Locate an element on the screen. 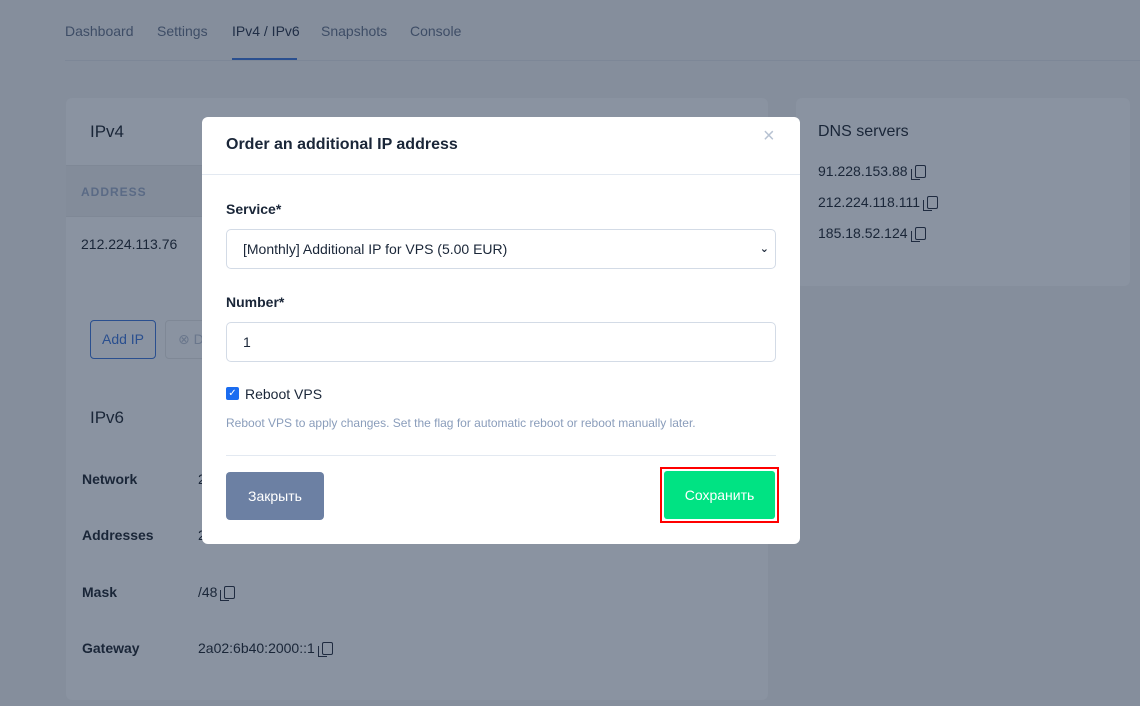 The width and height of the screenshot is (1140, 706). tab-console: Console is located at coordinates (435, 31).